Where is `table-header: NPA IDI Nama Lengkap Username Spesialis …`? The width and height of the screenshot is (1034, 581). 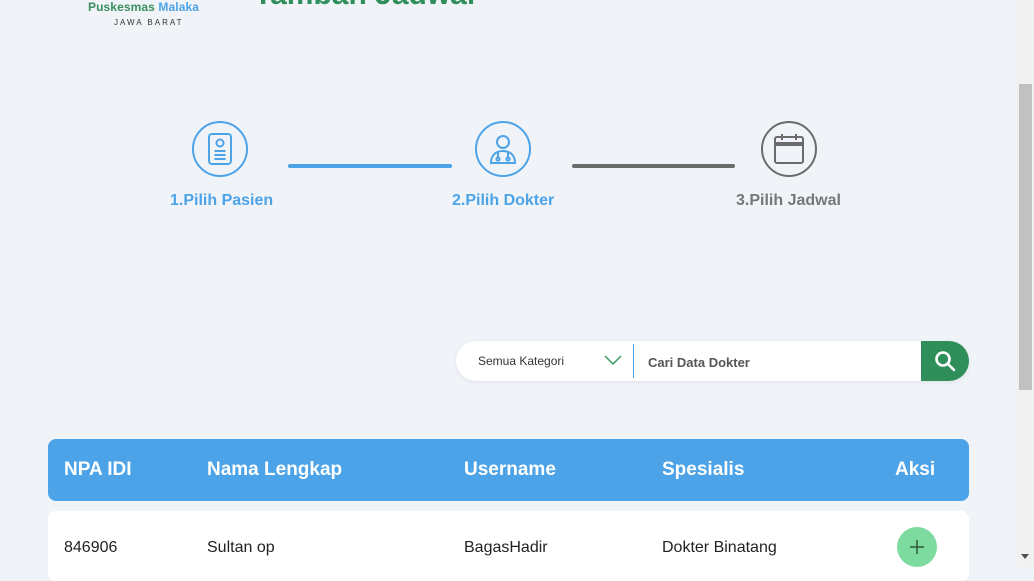
table-header: NPA IDI Nama Lengkap Username Spesialis … is located at coordinates (508, 470).